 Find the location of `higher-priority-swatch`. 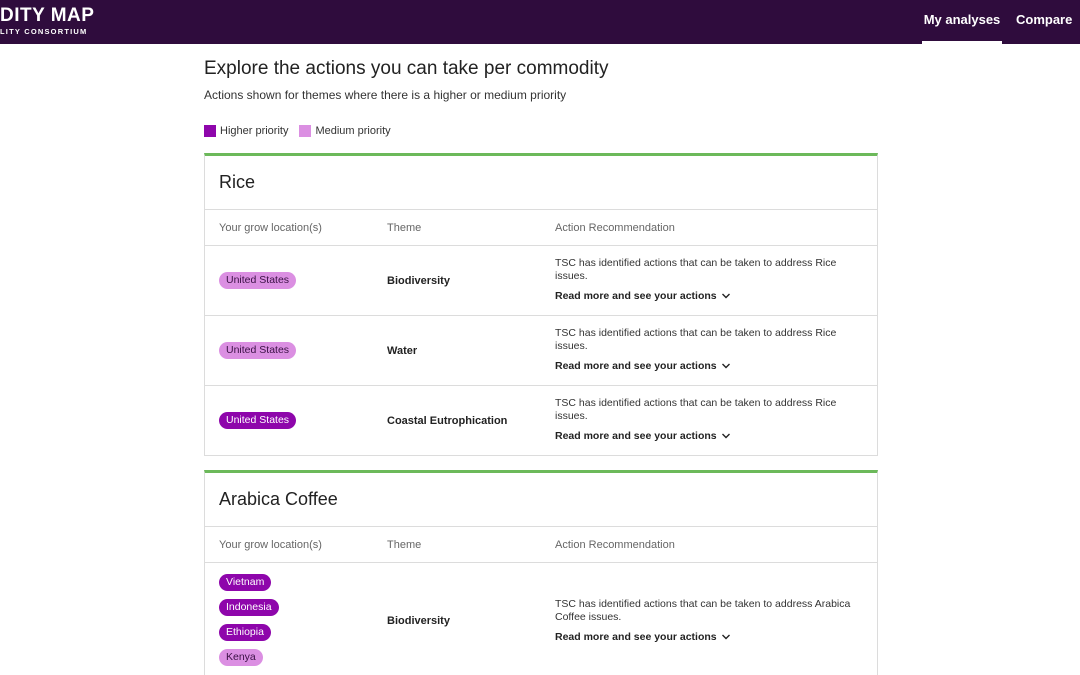

higher-priority-swatch is located at coordinates (210, 131).